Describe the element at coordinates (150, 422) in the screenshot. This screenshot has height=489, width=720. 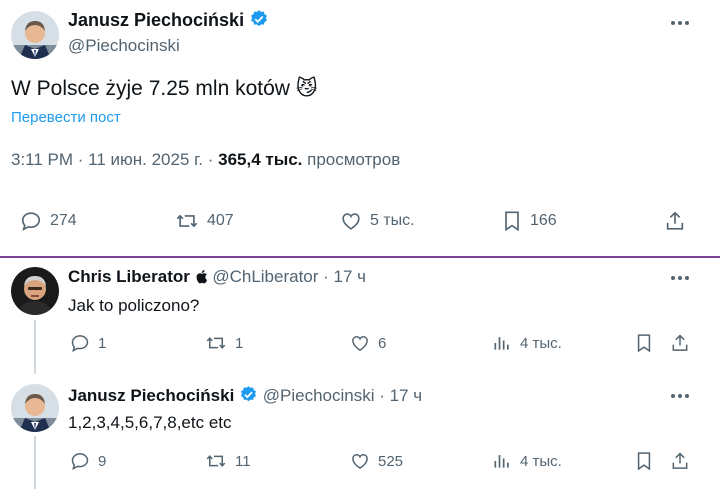
I see `reply-text: 1,2,3,4,5,6,7,8,etc etc` at that location.